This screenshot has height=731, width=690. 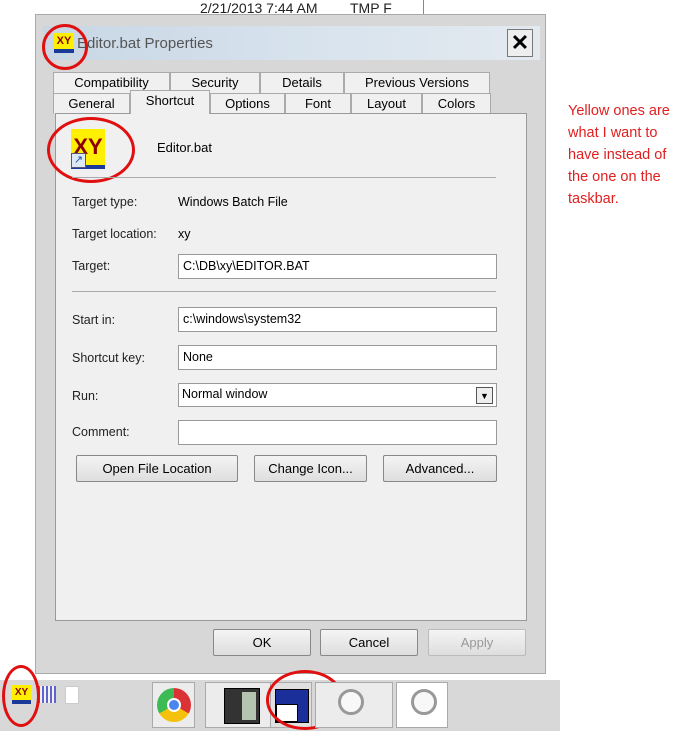 I want to click on grid-icon, so click(x=47, y=694).